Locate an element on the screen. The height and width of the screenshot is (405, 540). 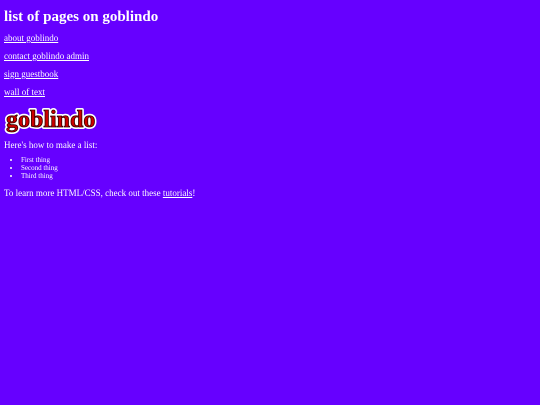
tutorials-text-before: To learn more HTML/CSS, check out these is located at coordinates (83, 193).